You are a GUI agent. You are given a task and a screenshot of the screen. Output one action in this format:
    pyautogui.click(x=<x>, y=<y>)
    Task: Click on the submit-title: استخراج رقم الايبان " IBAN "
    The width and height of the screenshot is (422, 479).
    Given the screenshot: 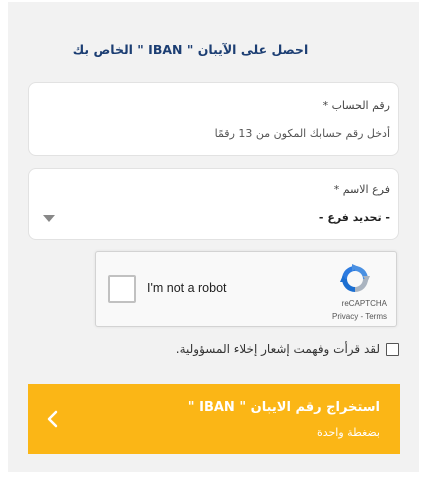 What is the action you would take?
    pyautogui.click(x=283, y=407)
    